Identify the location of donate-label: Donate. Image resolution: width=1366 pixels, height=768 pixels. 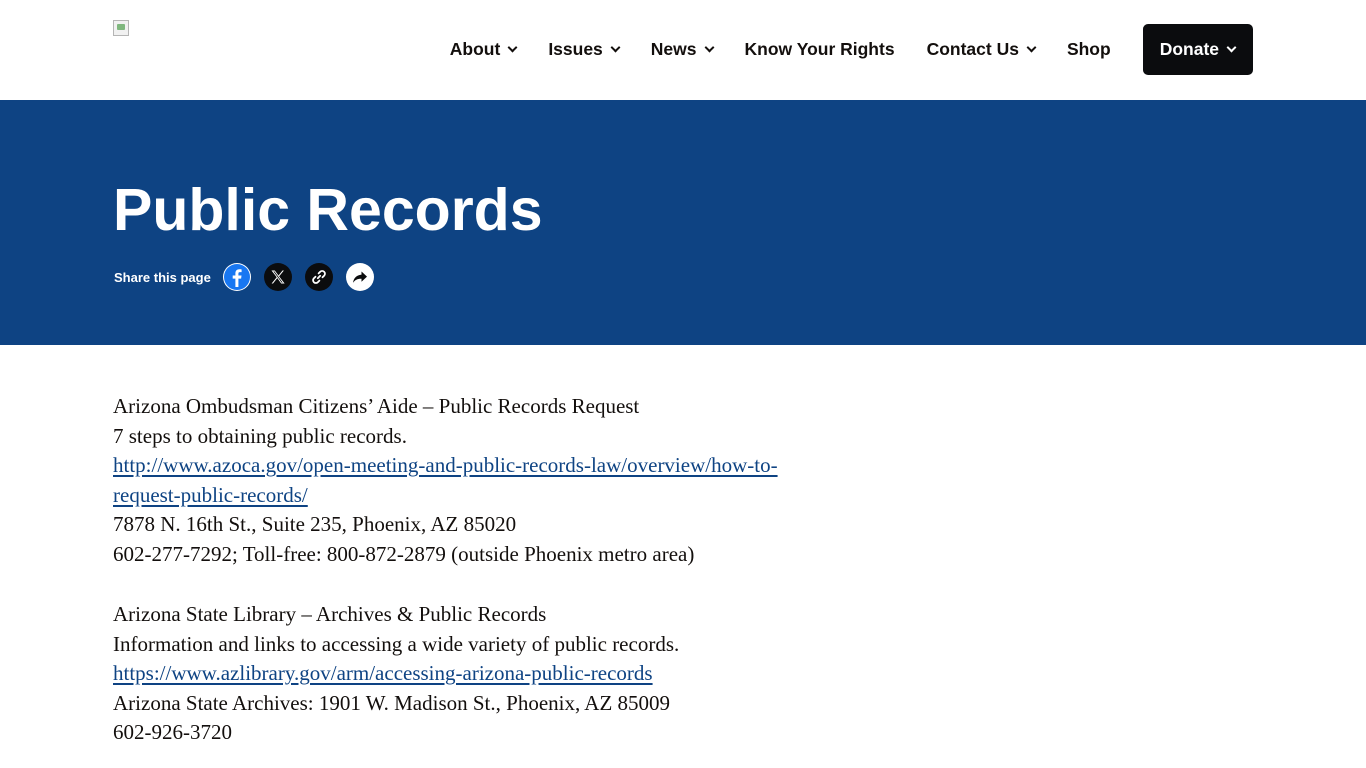
(1189, 49).